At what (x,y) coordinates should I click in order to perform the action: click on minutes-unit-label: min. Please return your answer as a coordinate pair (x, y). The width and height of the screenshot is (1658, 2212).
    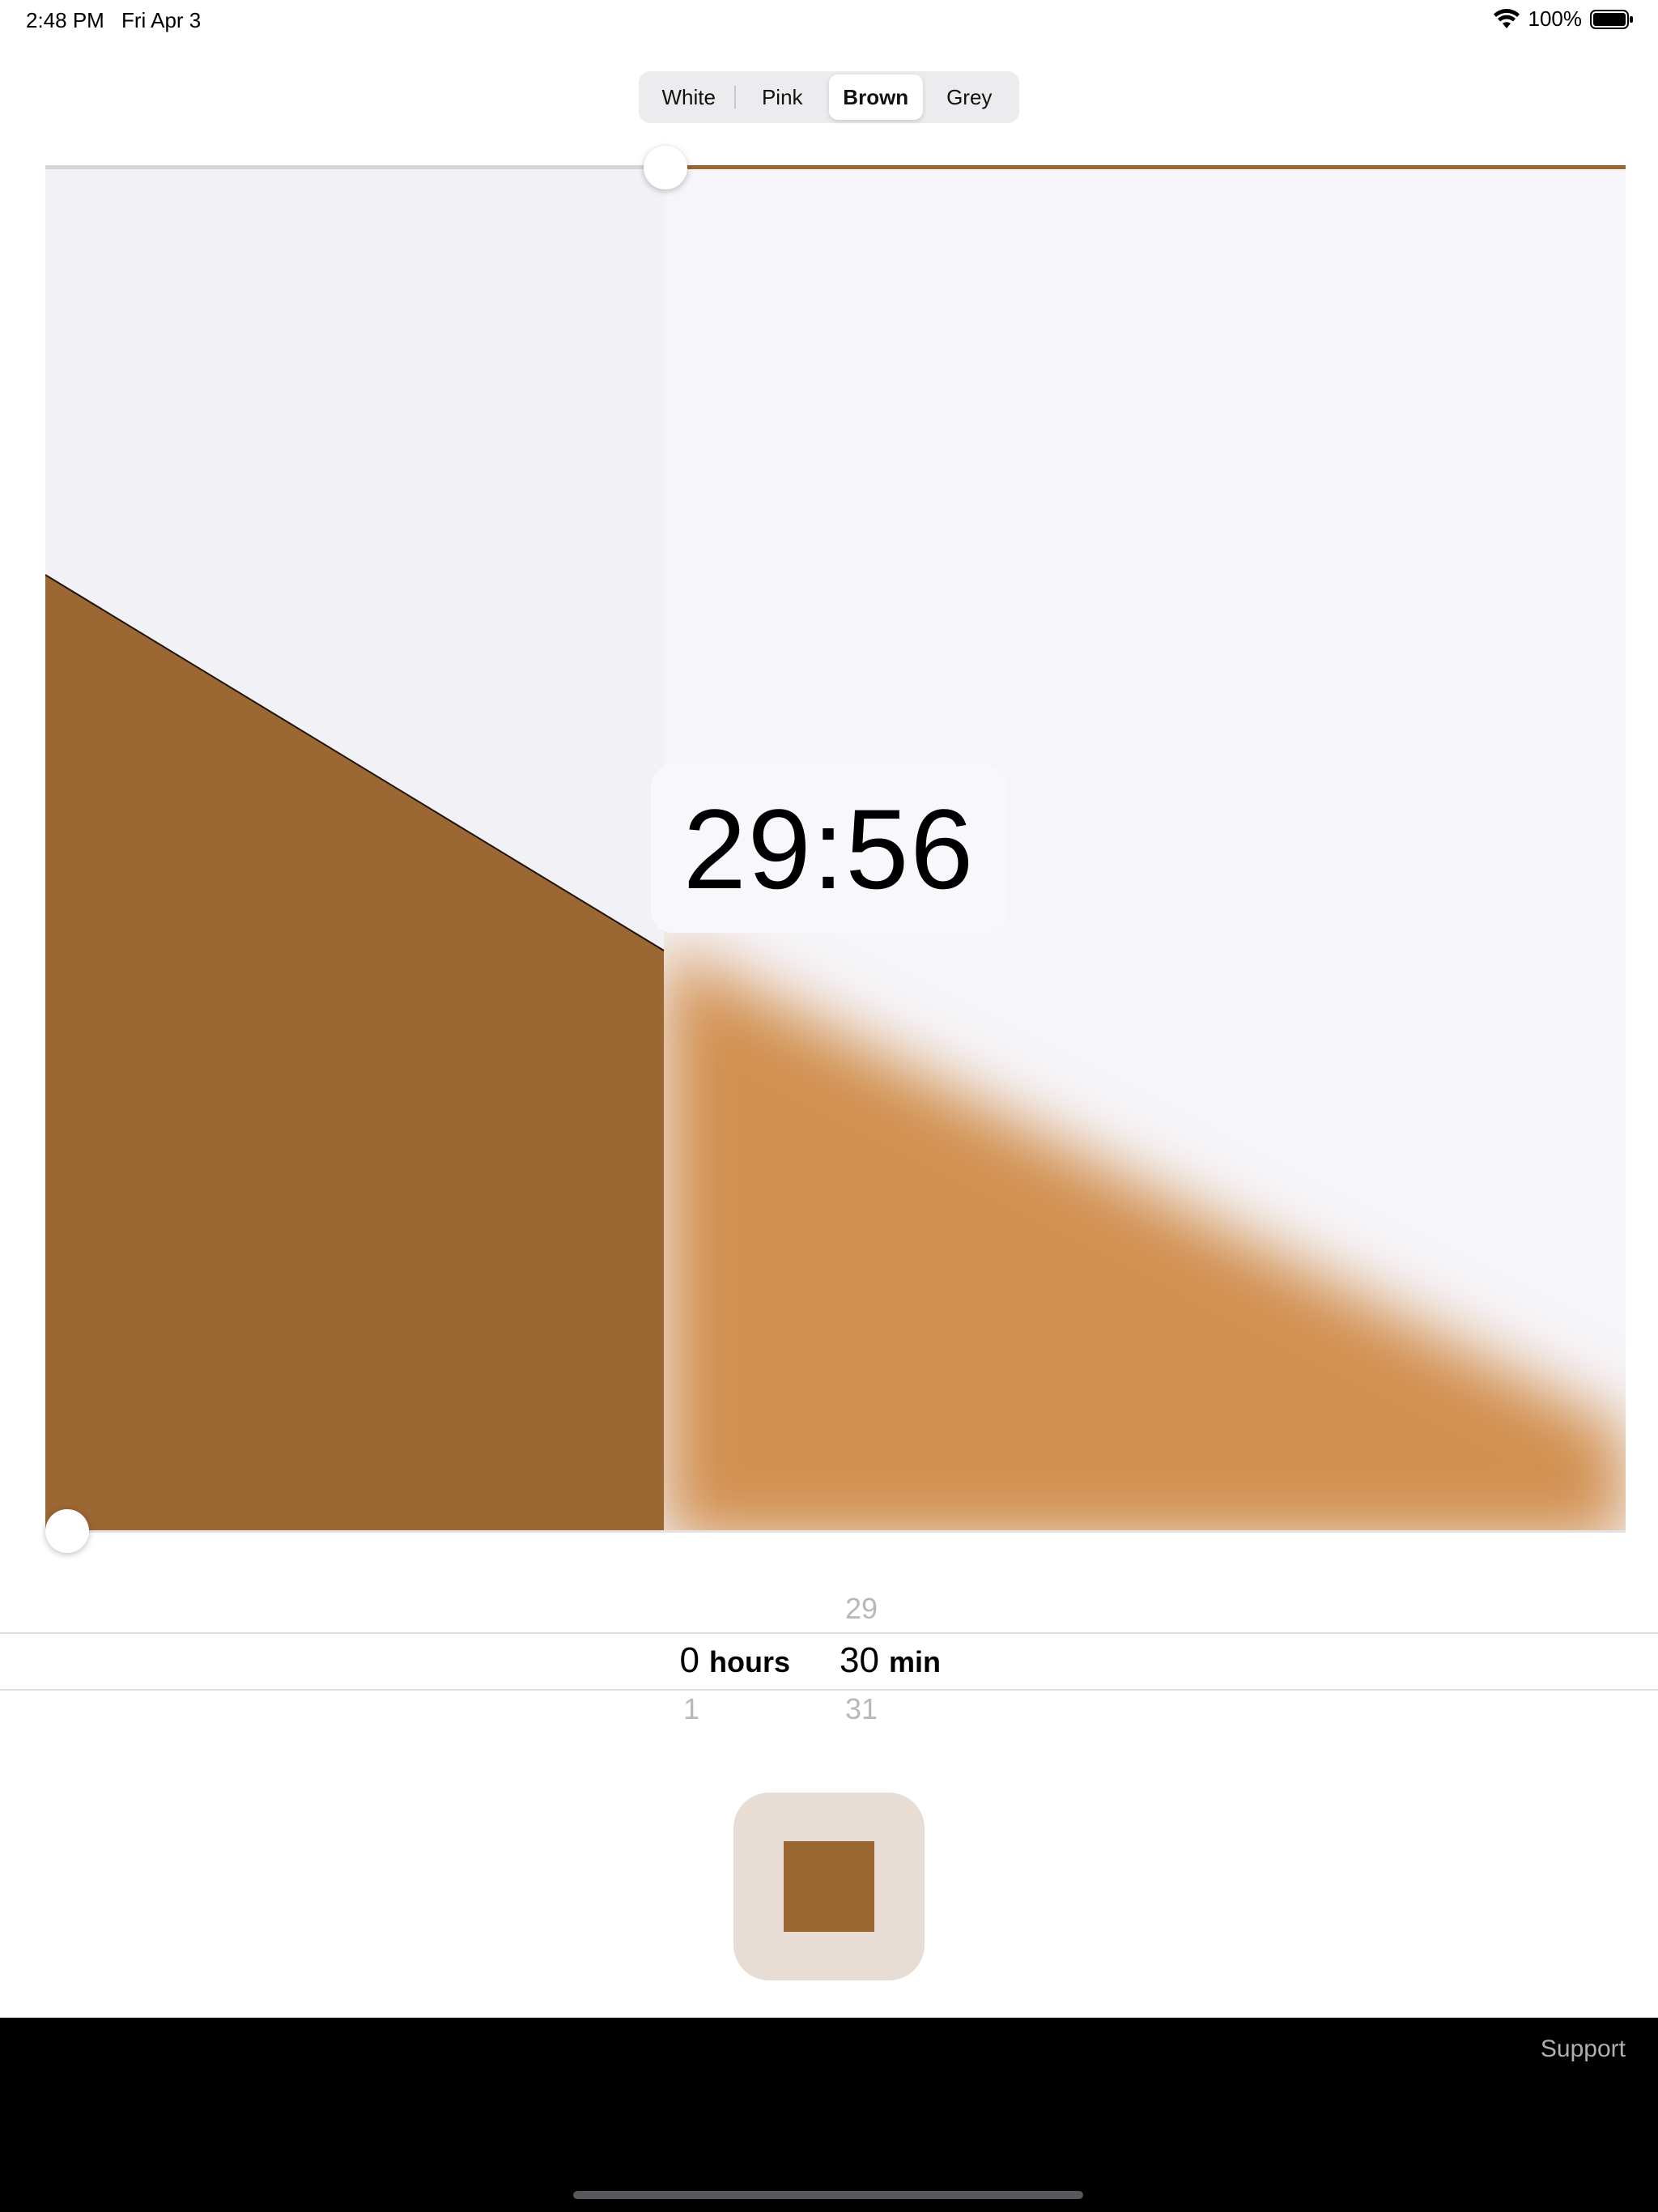
    Looking at the image, I should click on (915, 1662).